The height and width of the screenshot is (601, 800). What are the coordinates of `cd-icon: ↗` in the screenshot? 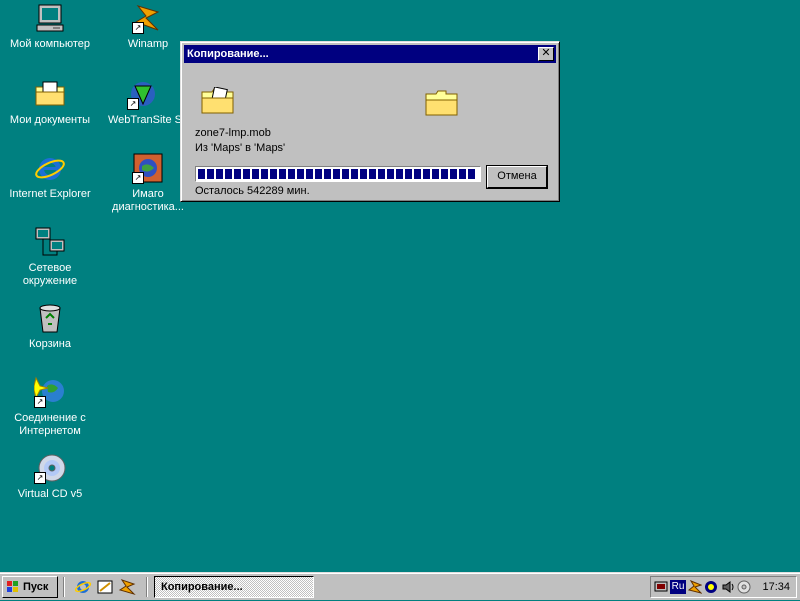 It's located at (50, 468).